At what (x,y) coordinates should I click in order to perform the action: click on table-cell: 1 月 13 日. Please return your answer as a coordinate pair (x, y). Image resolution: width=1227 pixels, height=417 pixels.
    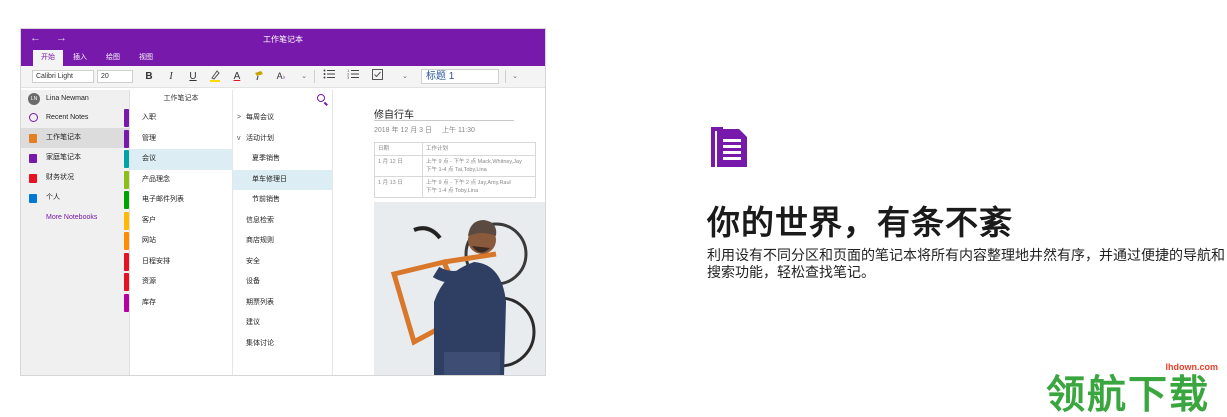
    Looking at the image, I should click on (398, 187).